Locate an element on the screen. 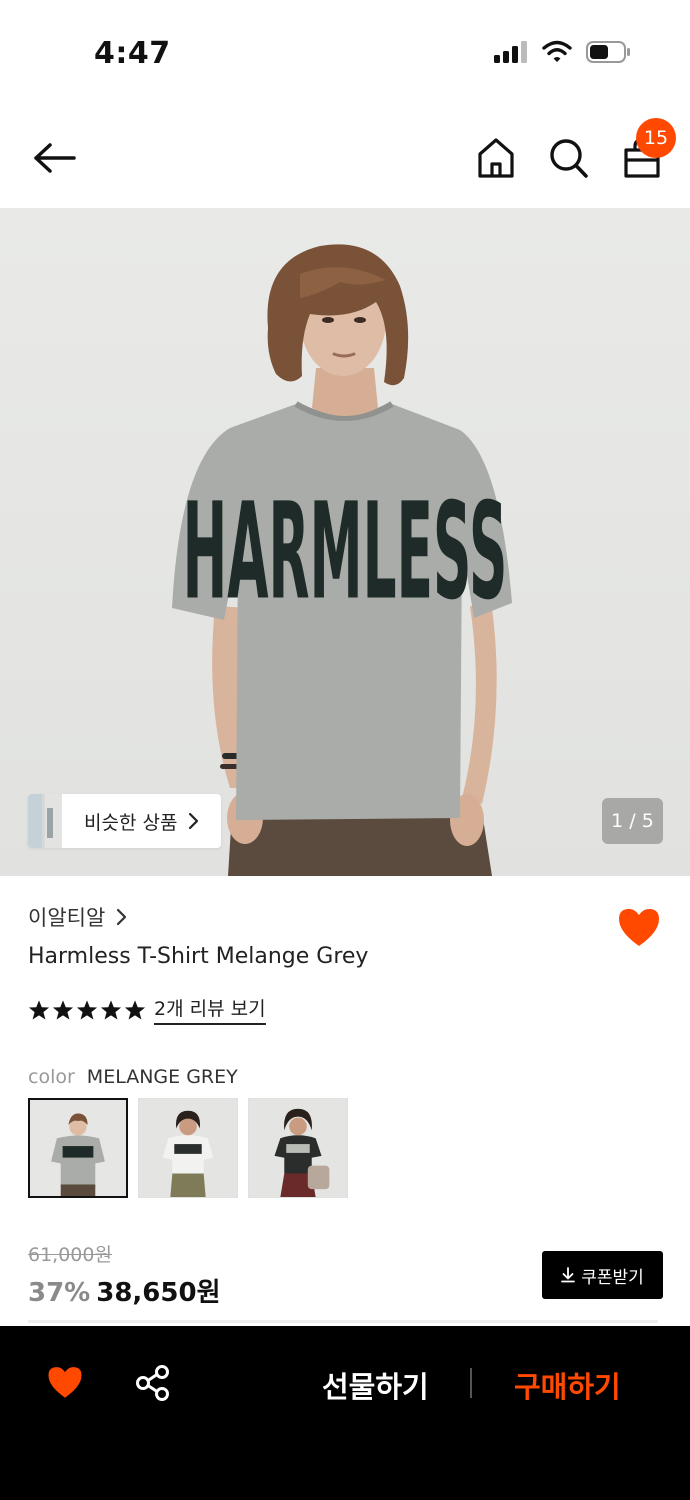 The height and width of the screenshot is (1500, 690). swatch-melange-grey is located at coordinates (78, 1148).